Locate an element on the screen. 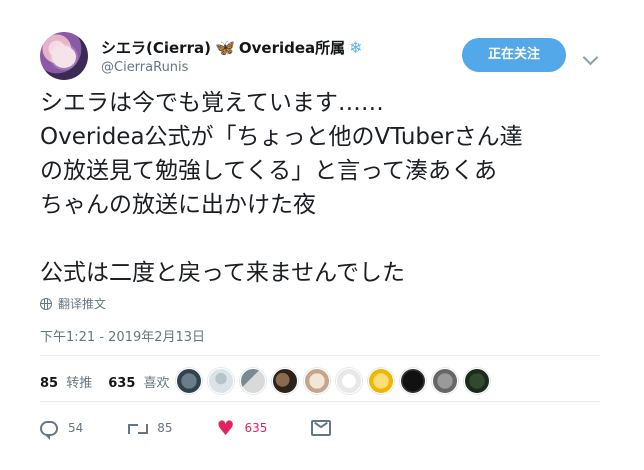  retweet-count-stat: 85 is located at coordinates (49, 383).